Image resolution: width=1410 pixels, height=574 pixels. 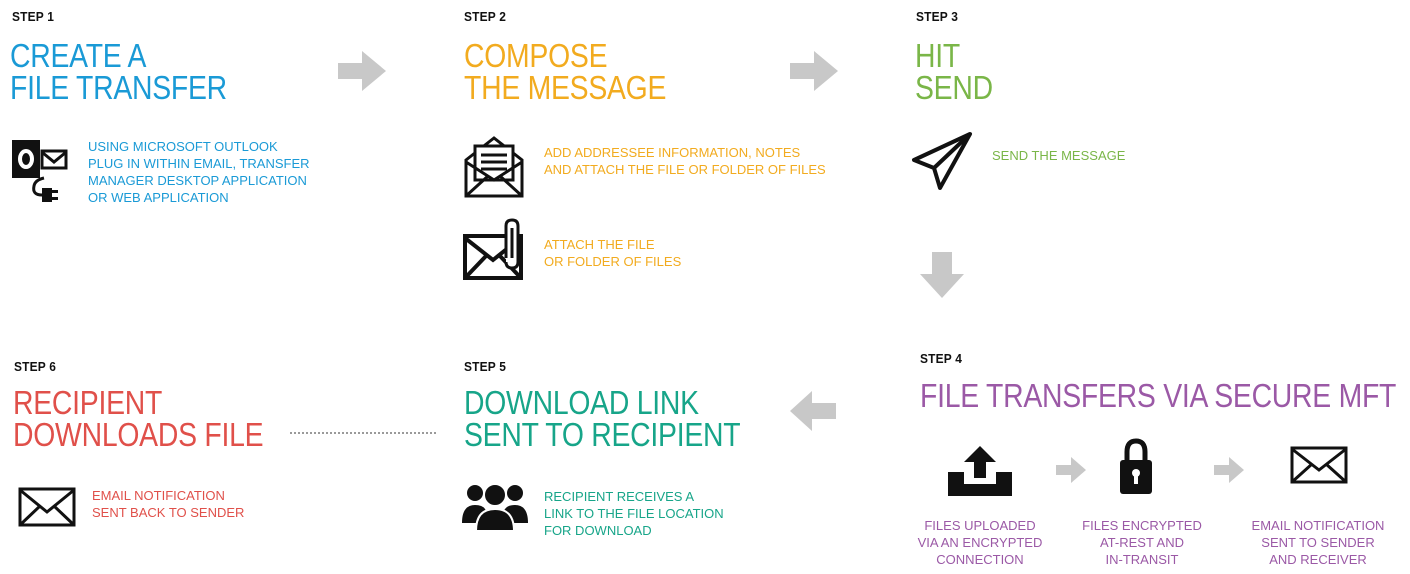 What do you see at coordinates (42, 172) in the screenshot?
I see `outlook-plugin-icon` at bounding box center [42, 172].